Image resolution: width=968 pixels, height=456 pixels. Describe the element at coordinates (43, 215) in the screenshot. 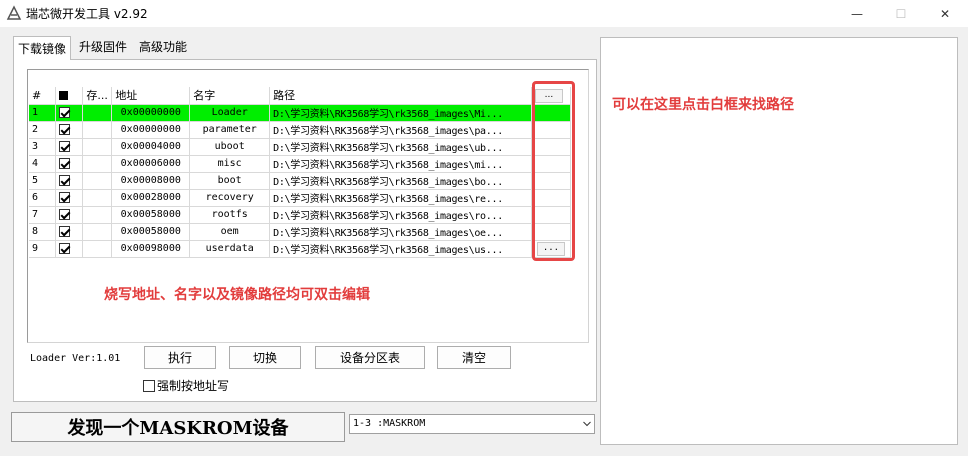

I see `row-index: 7` at that location.